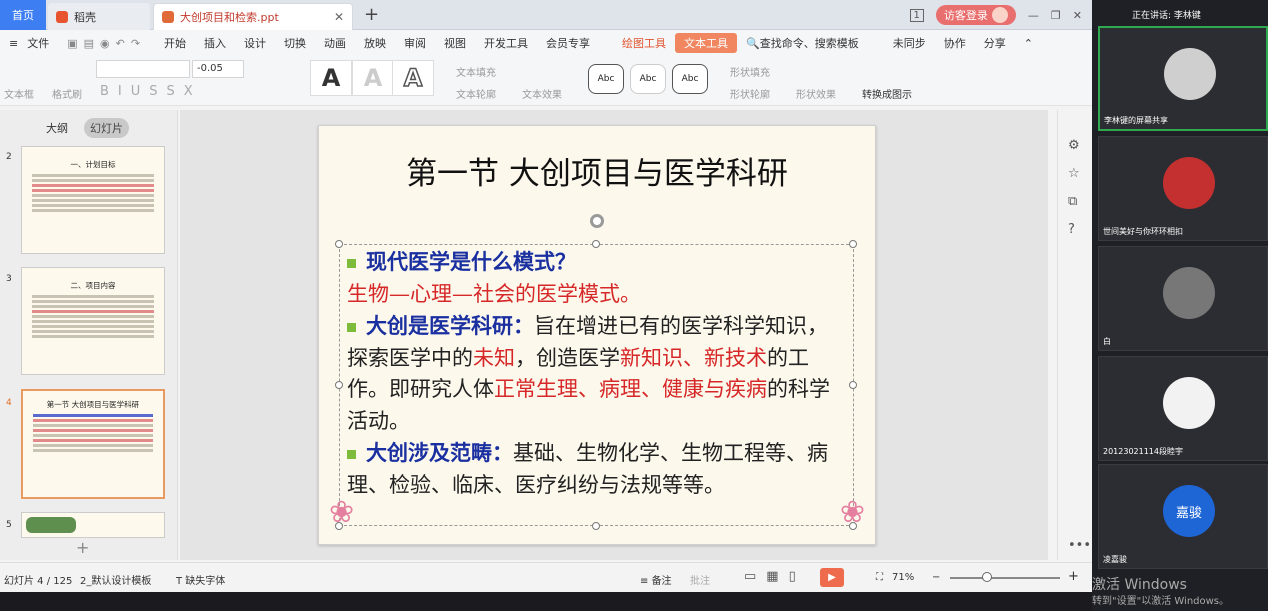 Image resolution: width=1268 pixels, height=611 pixels. What do you see at coordinates (648, 79) in the screenshot?
I see `shape-style-2: Abc` at bounding box center [648, 79].